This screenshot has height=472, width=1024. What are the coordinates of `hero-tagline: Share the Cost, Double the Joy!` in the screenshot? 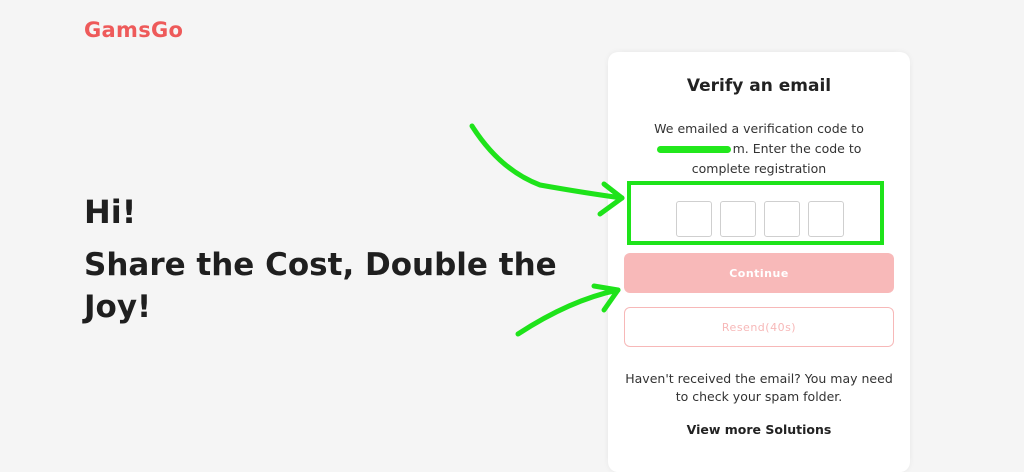 It's located at (320, 286).